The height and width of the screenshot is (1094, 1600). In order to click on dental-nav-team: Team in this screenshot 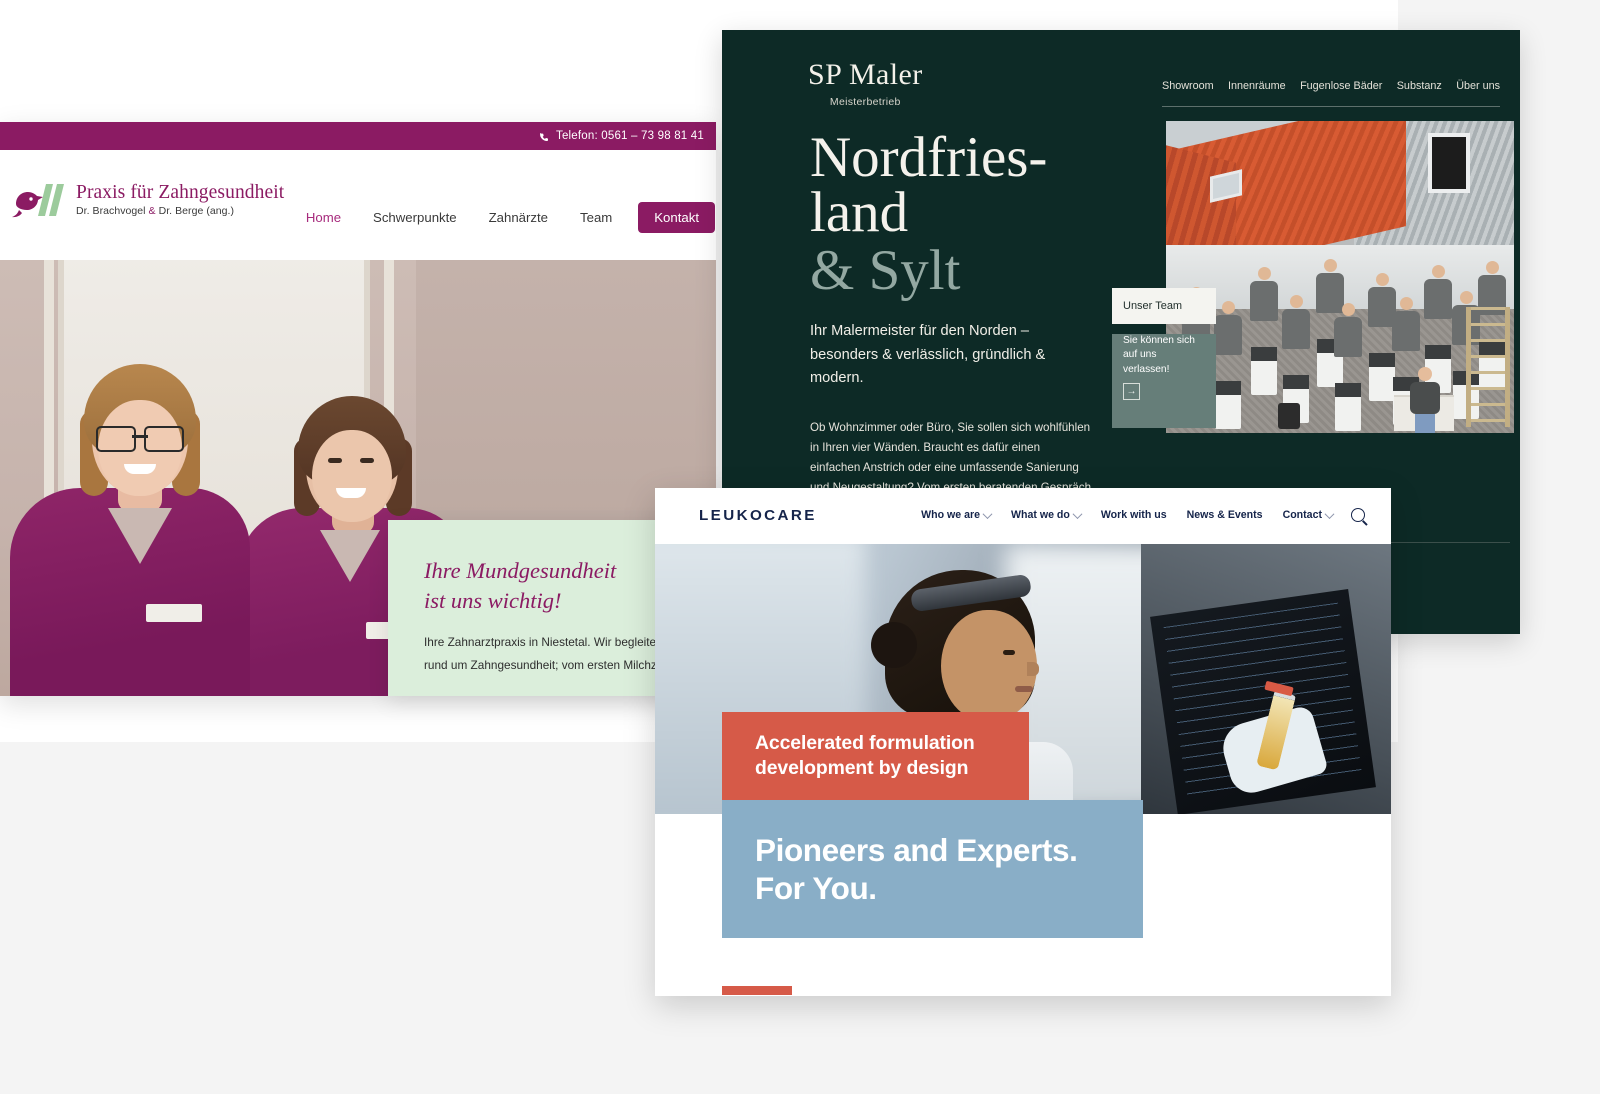, I will do `click(596, 217)`.